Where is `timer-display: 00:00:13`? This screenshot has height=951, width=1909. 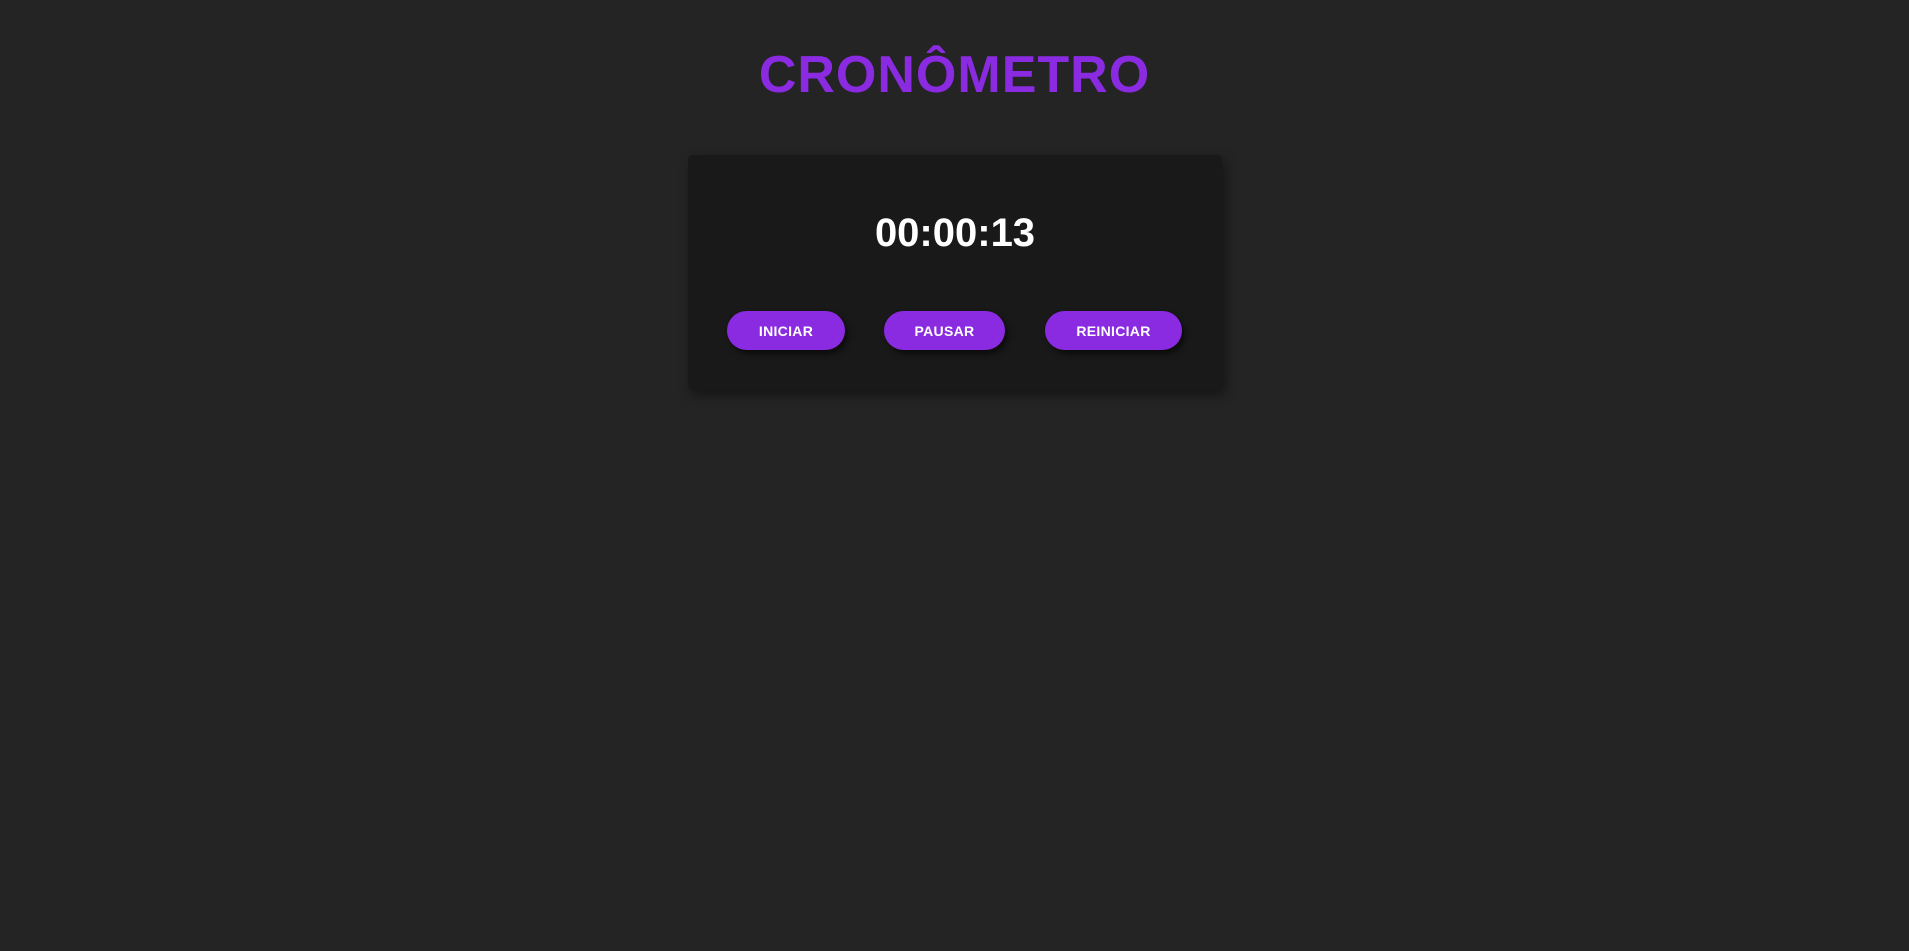 timer-display: 00:00:13 is located at coordinates (955, 233).